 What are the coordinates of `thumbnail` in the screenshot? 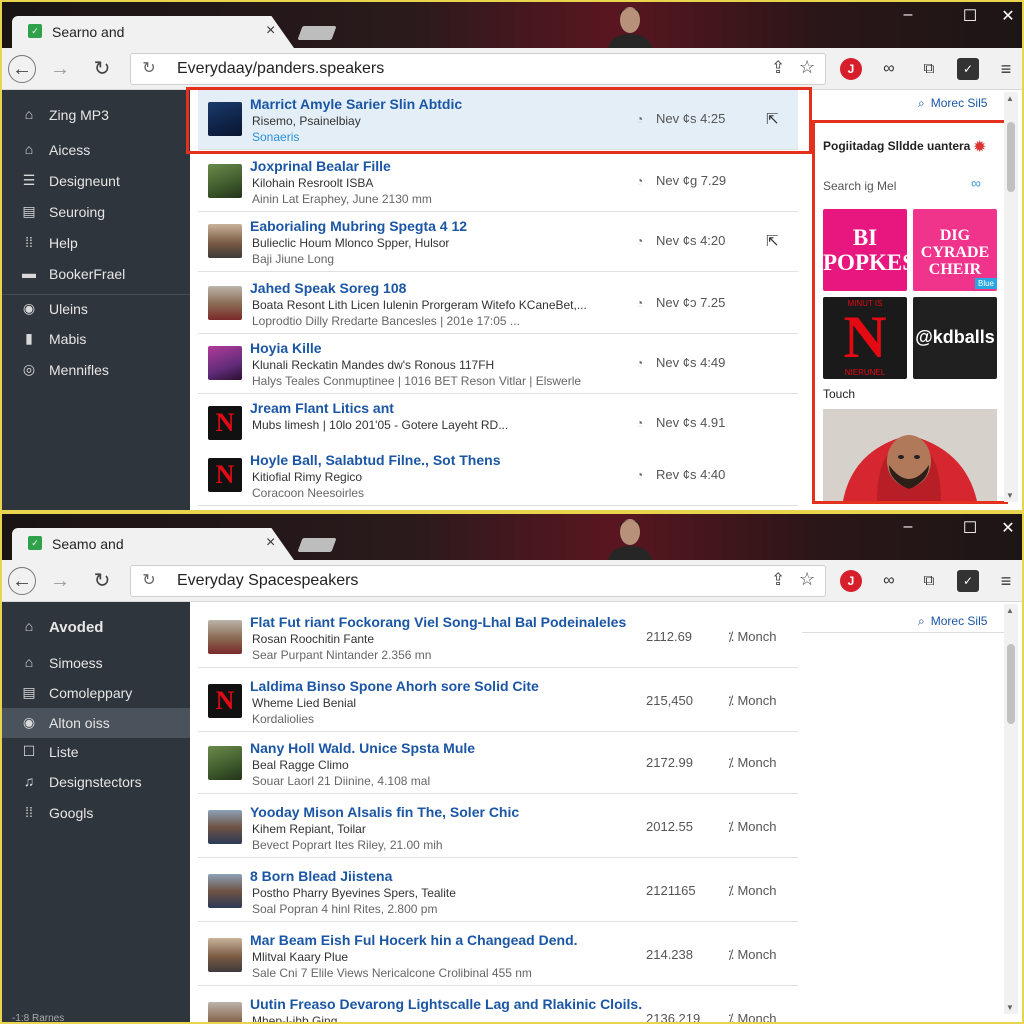 It's located at (225, 241).